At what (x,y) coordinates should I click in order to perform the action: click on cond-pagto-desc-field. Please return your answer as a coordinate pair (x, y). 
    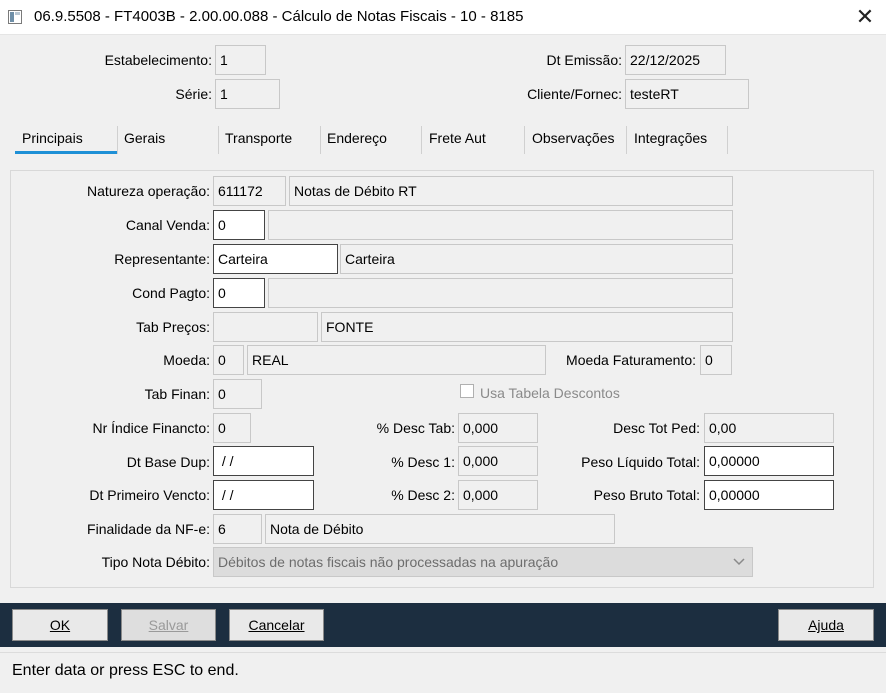
    Looking at the image, I should click on (500, 293).